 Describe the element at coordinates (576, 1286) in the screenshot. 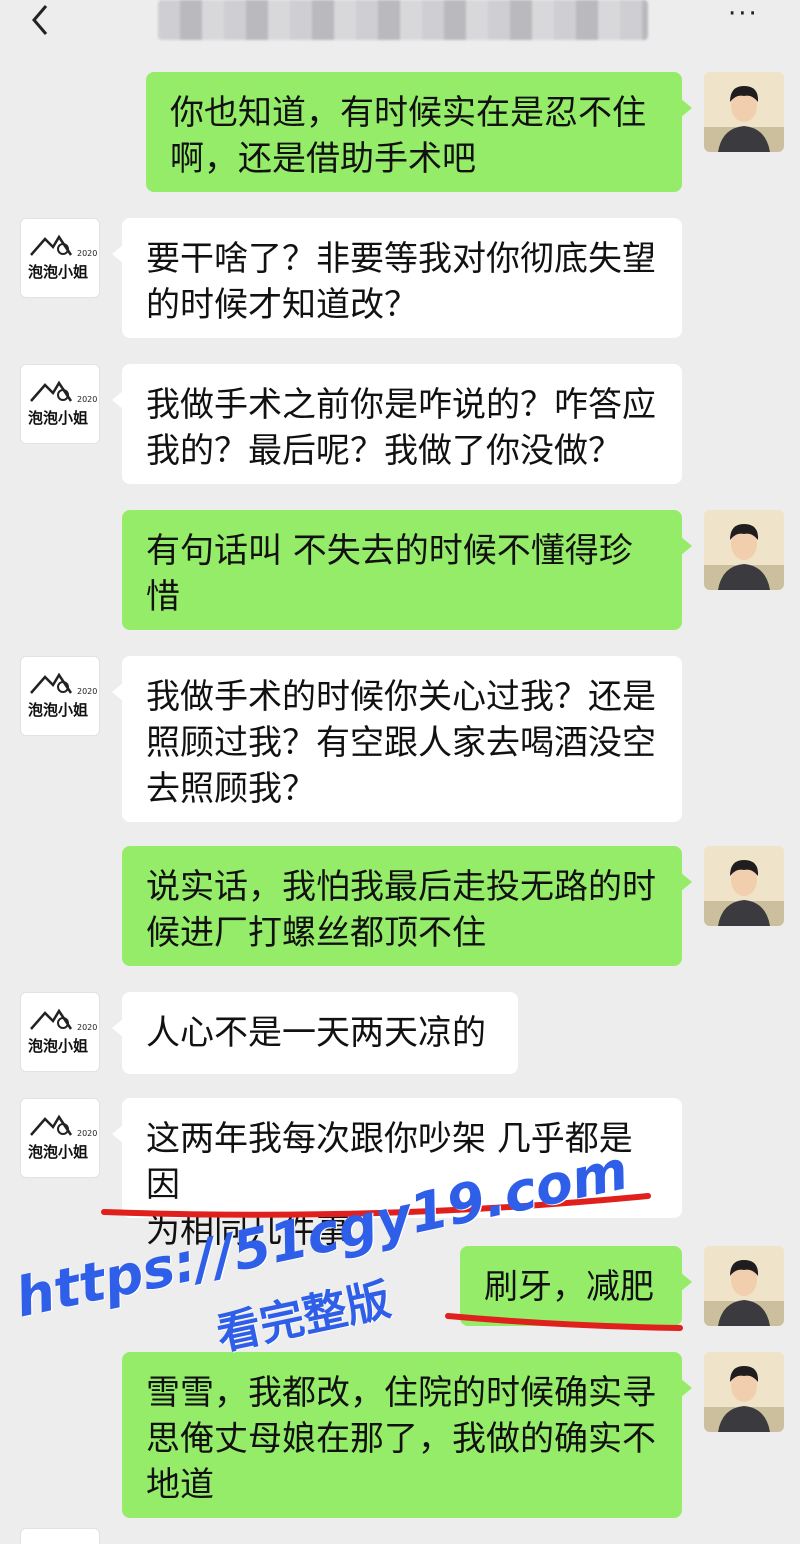

I see `message-bubble-self: 刷牙，减肥` at that location.